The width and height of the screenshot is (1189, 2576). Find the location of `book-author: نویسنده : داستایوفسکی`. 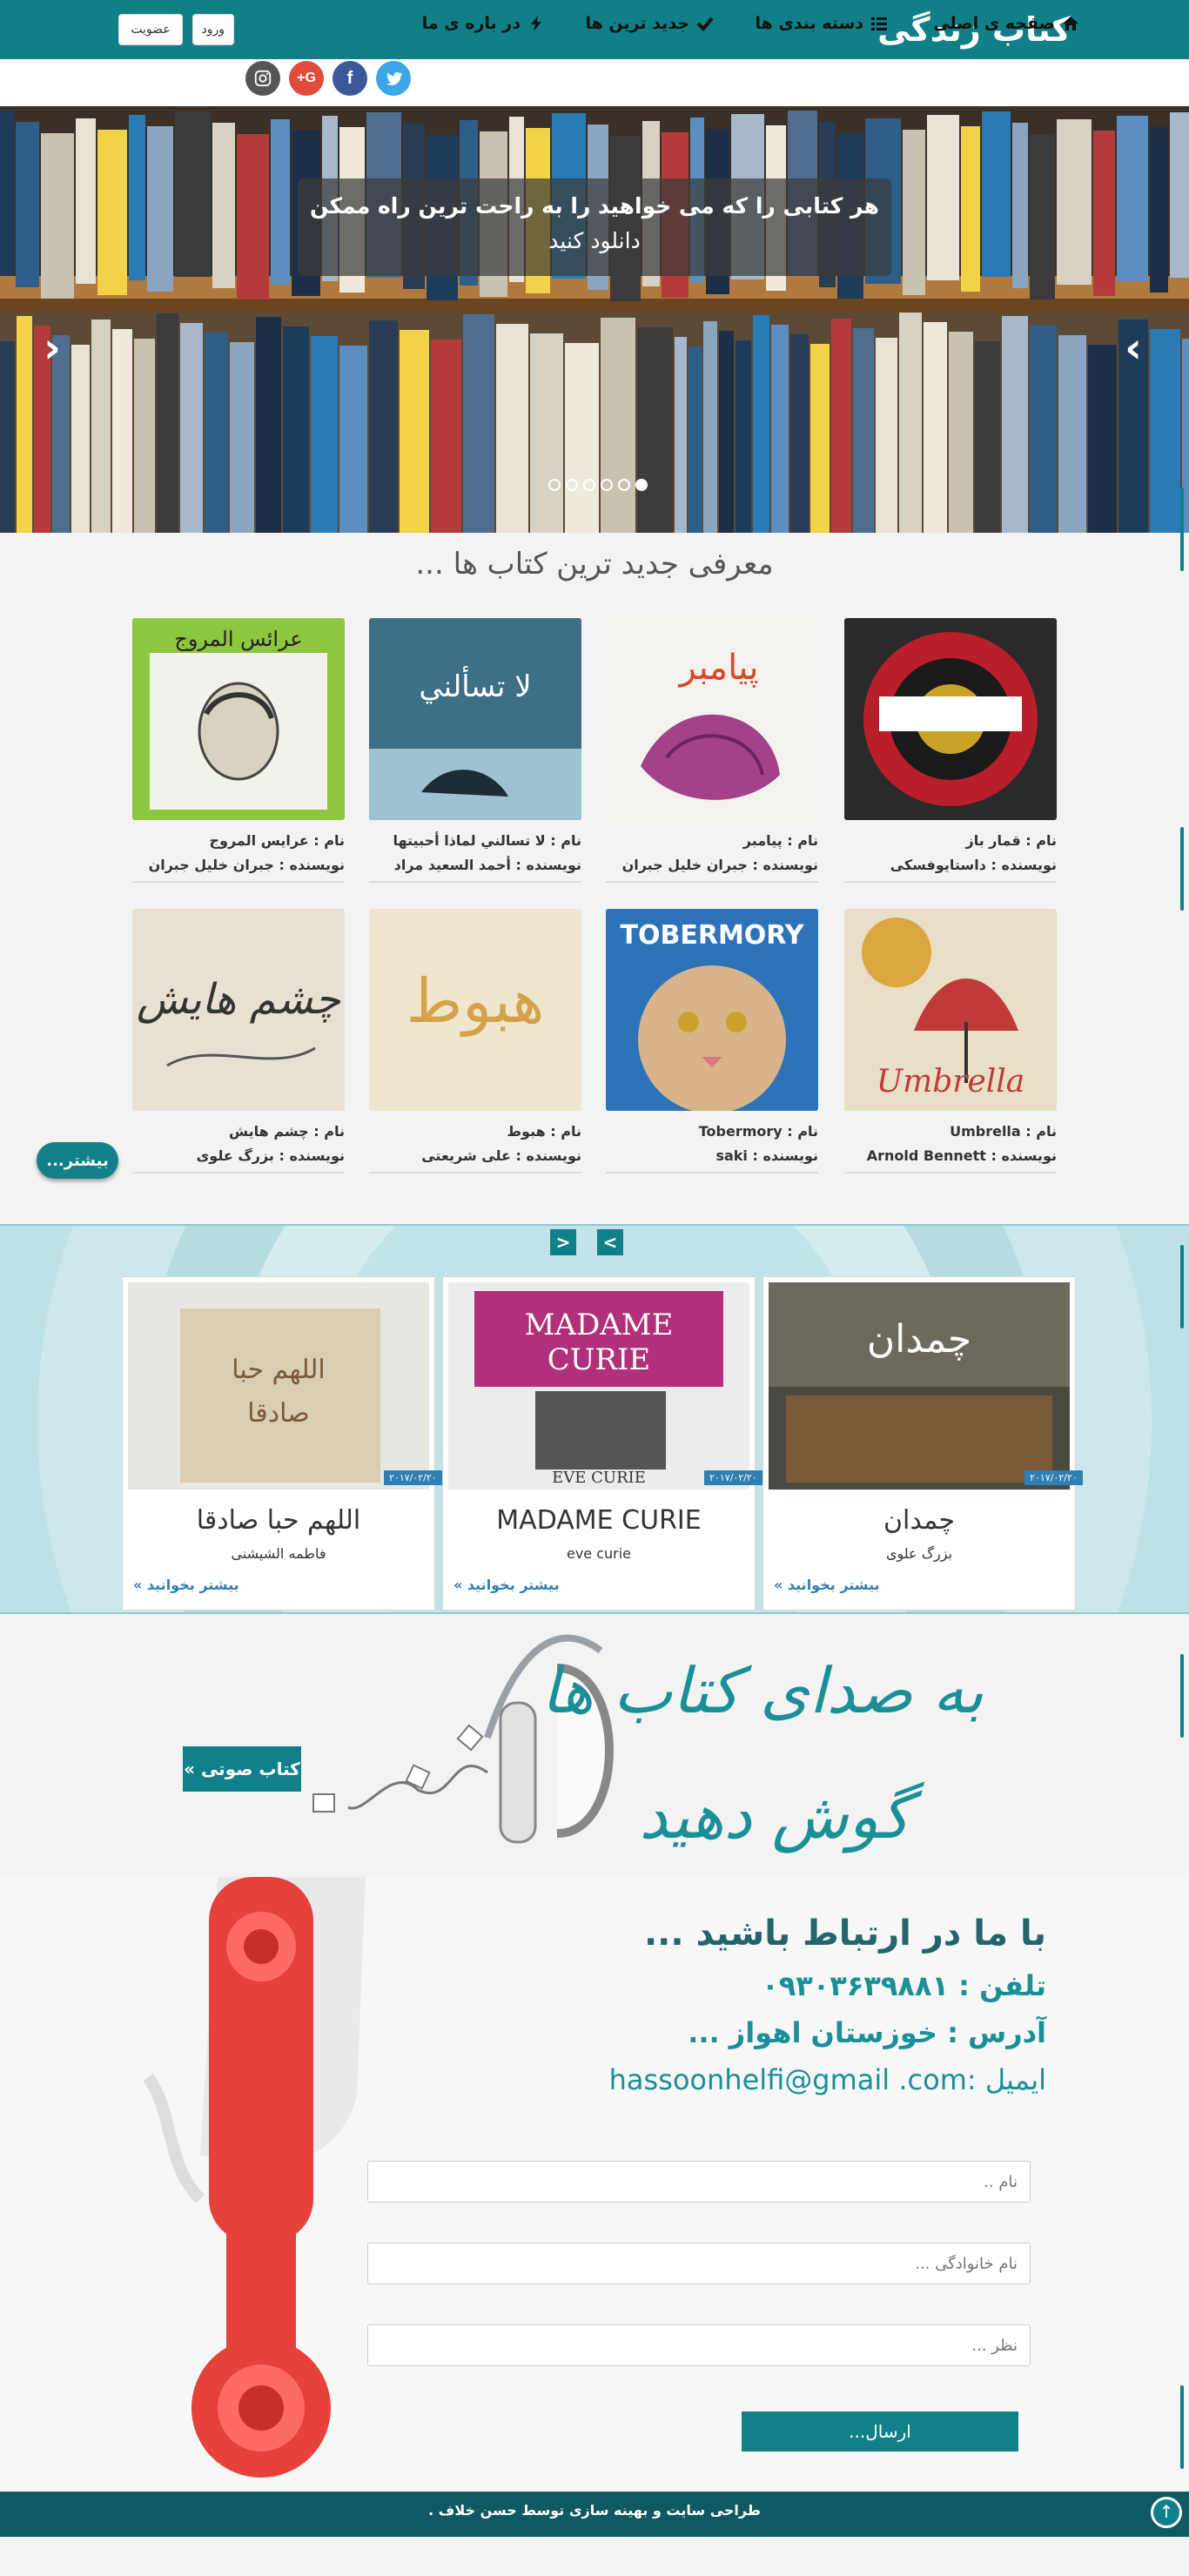

book-author: نویسنده : داستایوفسکی is located at coordinates (973, 865).